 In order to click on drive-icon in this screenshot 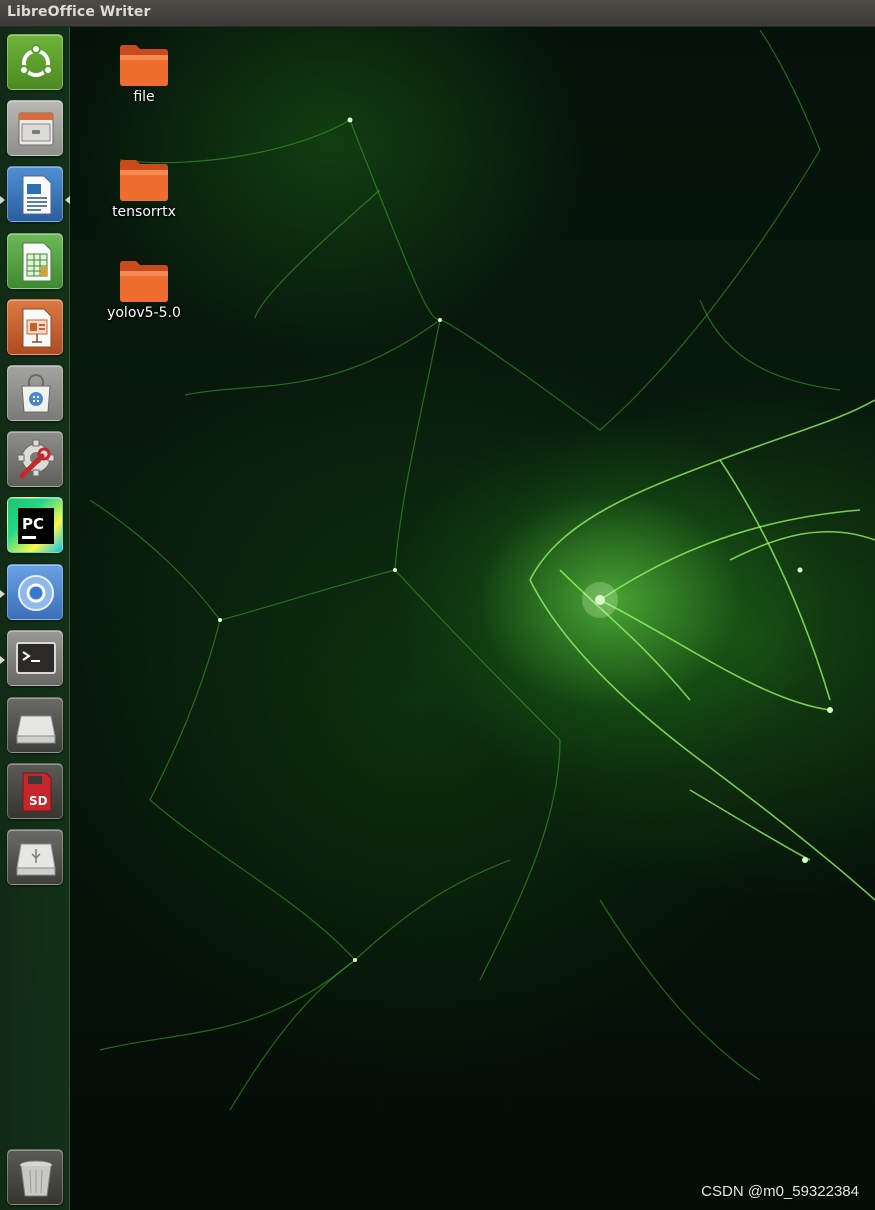, I will do `click(36, 729)`.